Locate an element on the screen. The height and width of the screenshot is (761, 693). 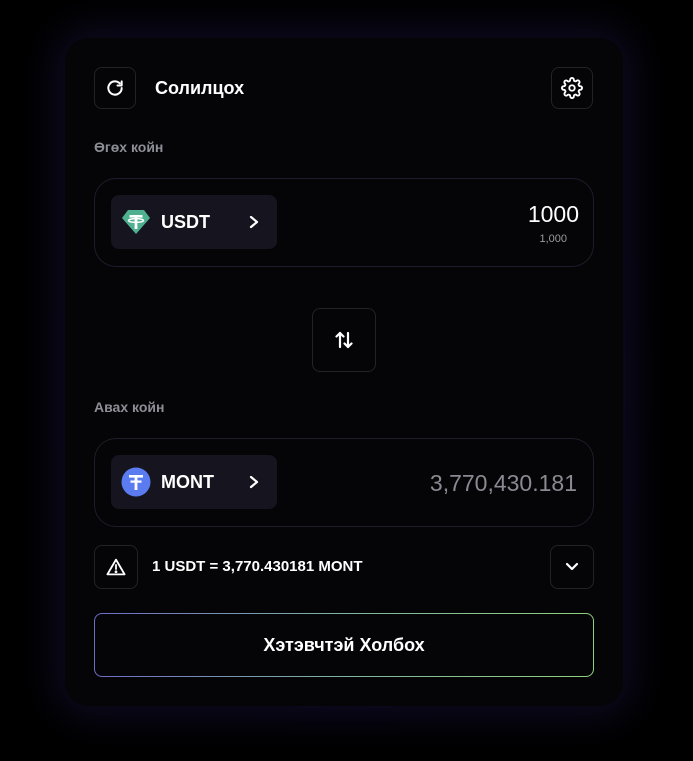
gear-icon is located at coordinates (572, 88).